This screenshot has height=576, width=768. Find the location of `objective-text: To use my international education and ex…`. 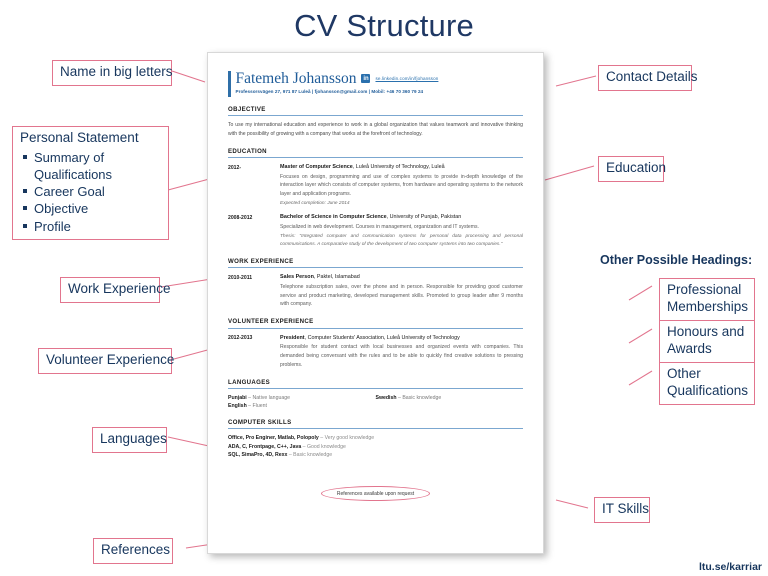

objective-text: To use my international education and ex… is located at coordinates (375, 130).